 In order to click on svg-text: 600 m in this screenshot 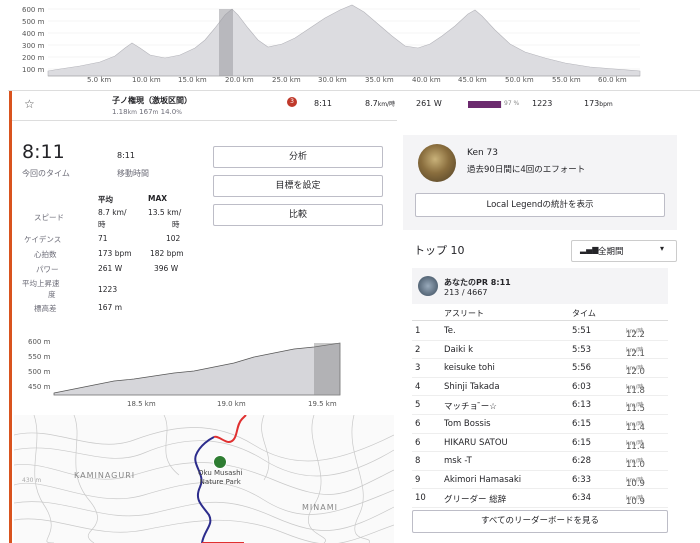, I will do `click(39, 342)`.